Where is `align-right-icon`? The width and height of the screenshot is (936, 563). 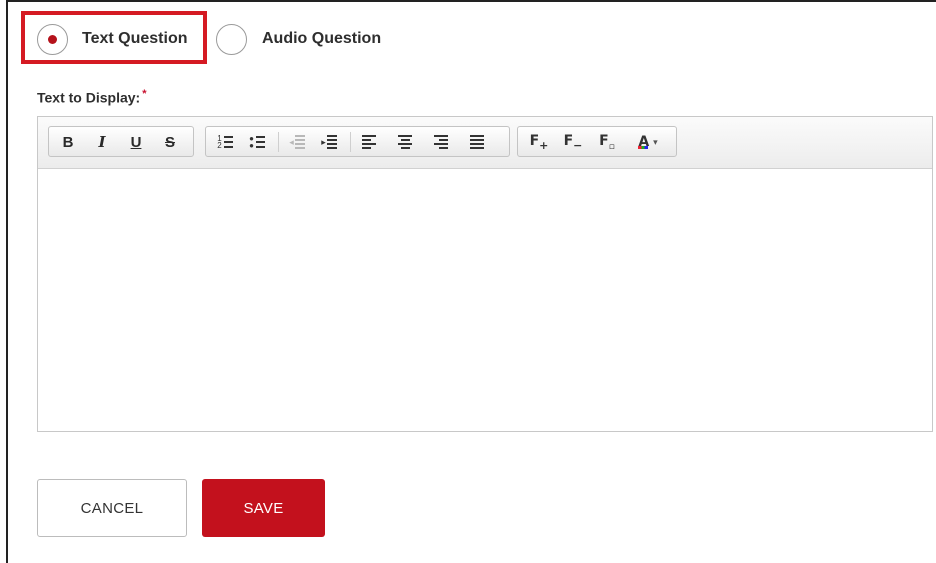 align-right-icon is located at coordinates (441, 142).